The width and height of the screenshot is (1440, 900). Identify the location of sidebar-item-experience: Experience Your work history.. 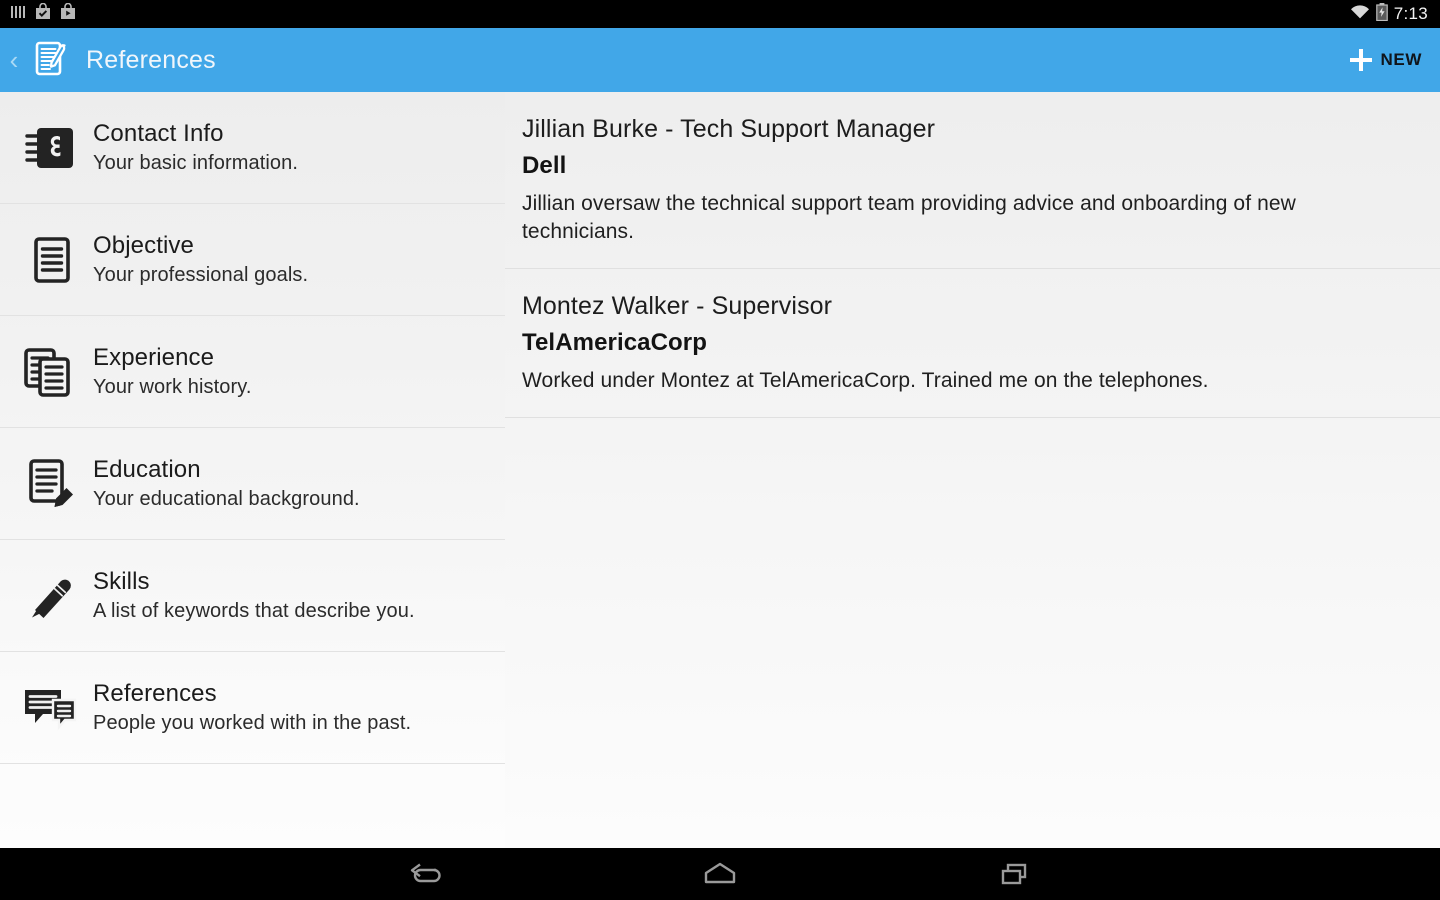
(252, 372).